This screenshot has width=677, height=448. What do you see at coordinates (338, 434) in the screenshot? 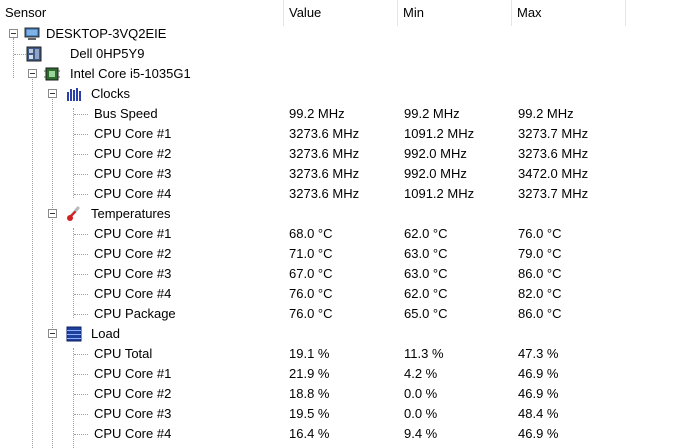
I see `sensor-row: CPU Core #4 16.4 % 9.4 % 46.9 %` at bounding box center [338, 434].